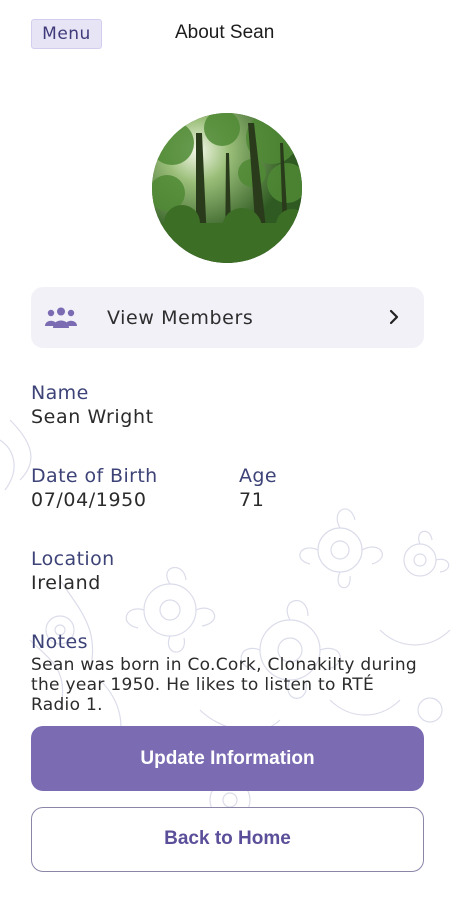 The height and width of the screenshot is (900, 454). I want to click on view-members-button: View Members, so click(227, 317).